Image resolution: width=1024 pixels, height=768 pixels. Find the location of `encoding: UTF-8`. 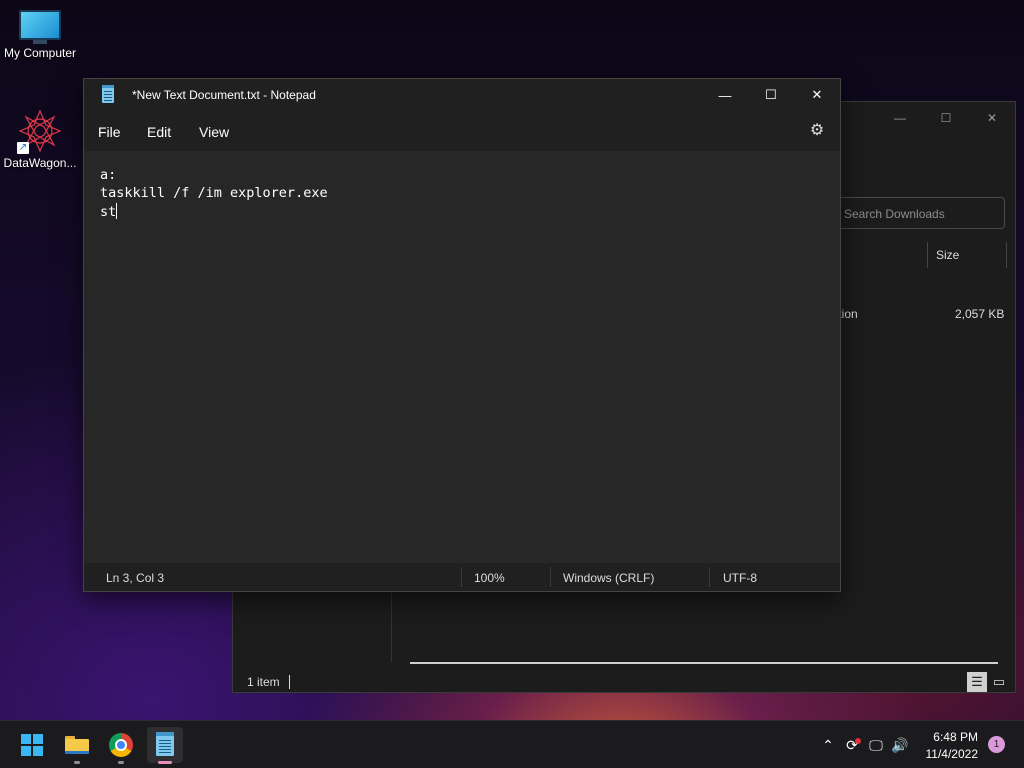

encoding: UTF-8 is located at coordinates (740, 578).